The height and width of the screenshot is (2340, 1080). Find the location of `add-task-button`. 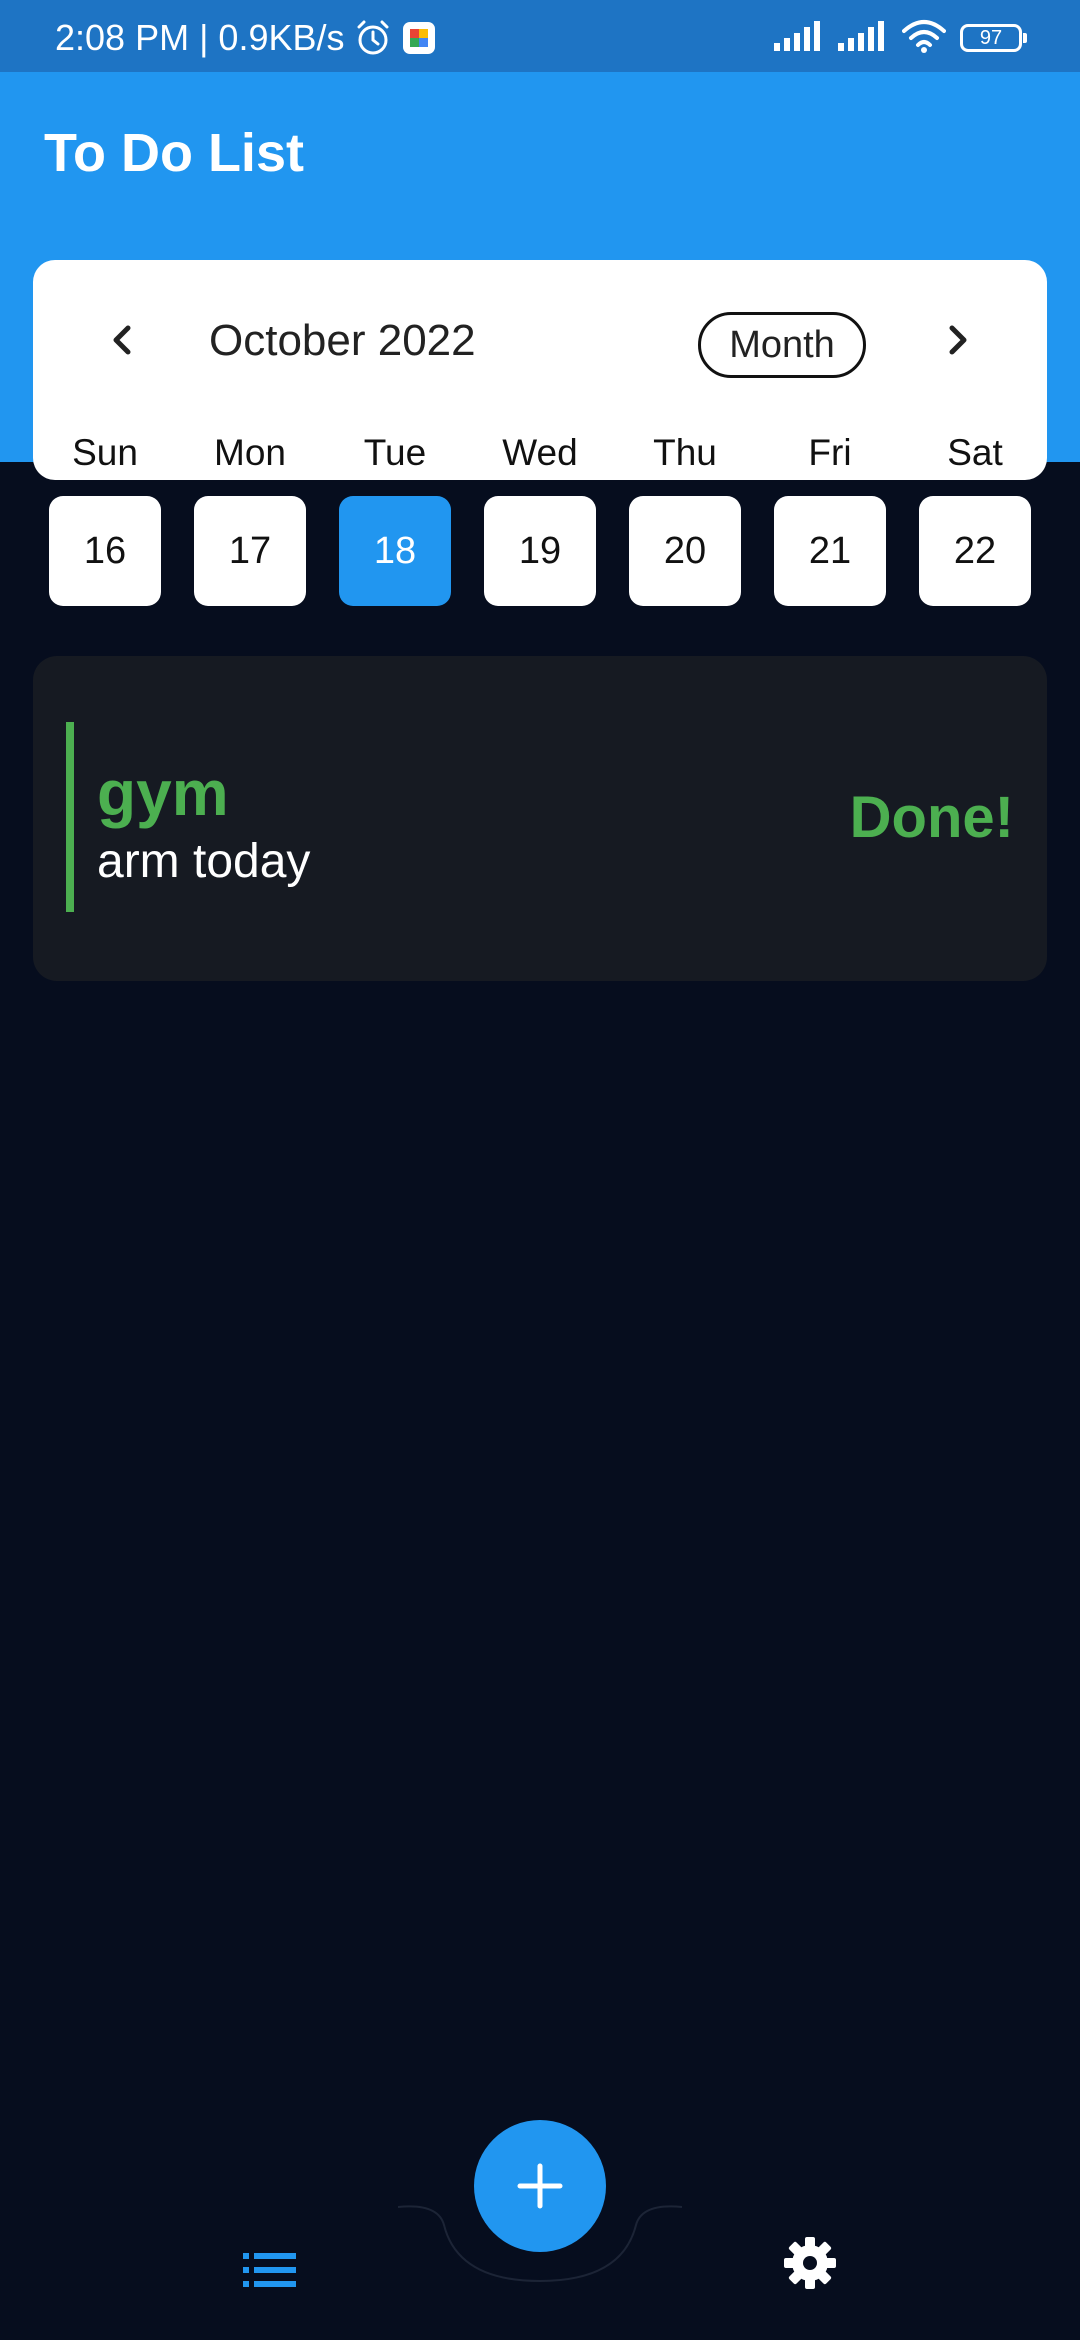

add-task-button is located at coordinates (540, 2186).